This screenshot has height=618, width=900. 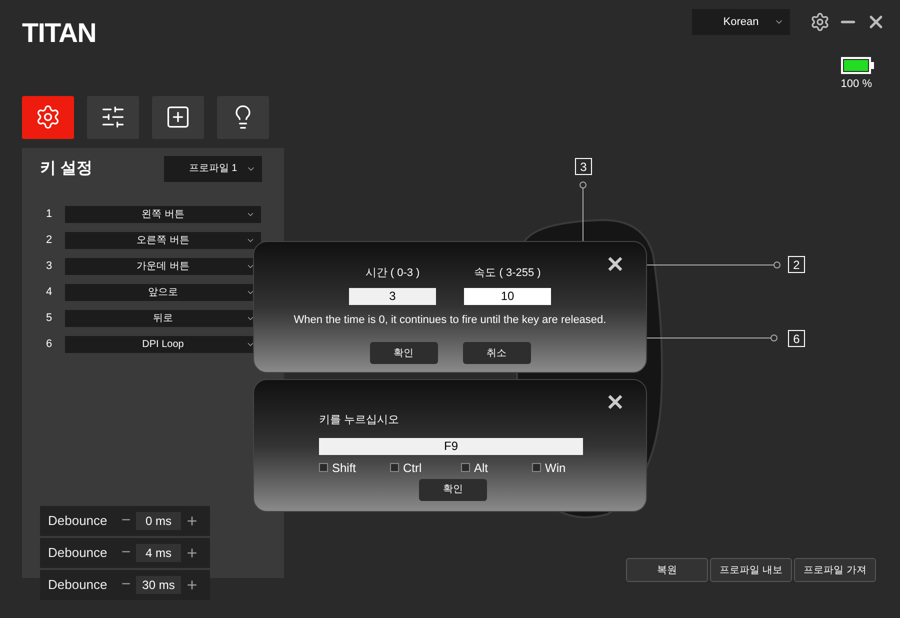 What do you see at coordinates (796, 264) in the screenshot?
I see `callout-label: 2` at bounding box center [796, 264].